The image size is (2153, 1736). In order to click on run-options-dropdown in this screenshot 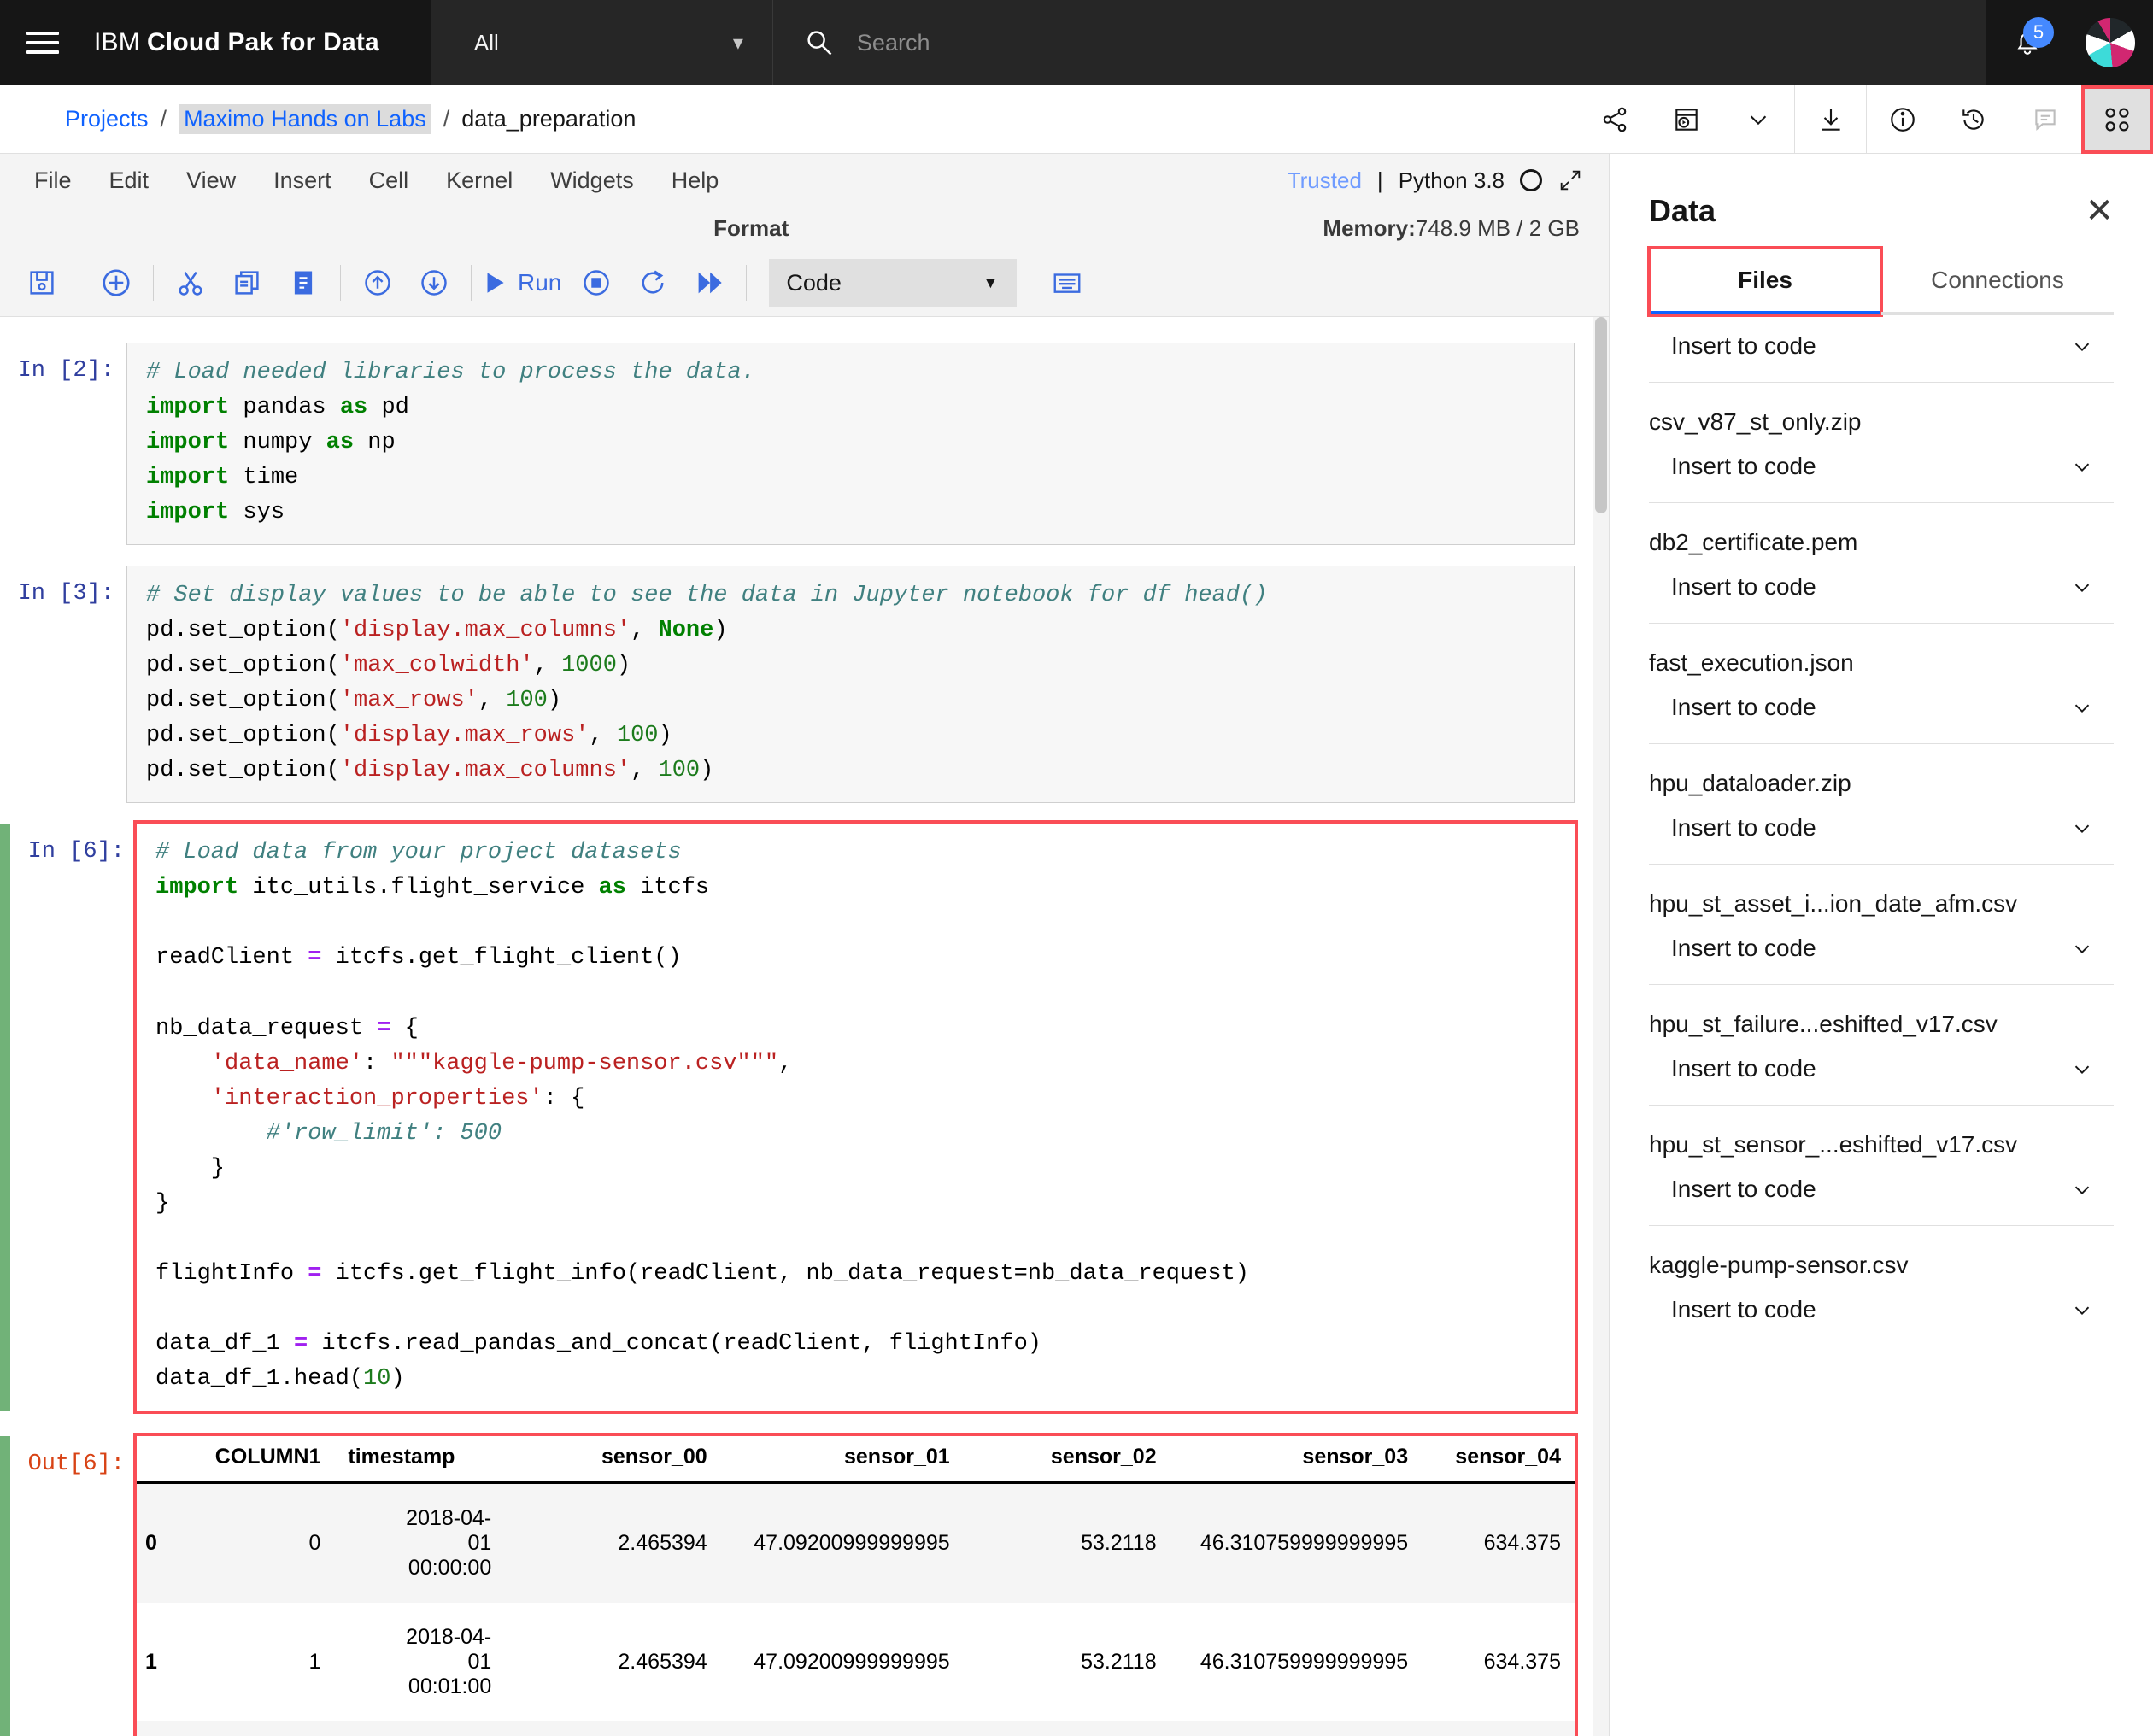, I will do `click(1758, 120)`.